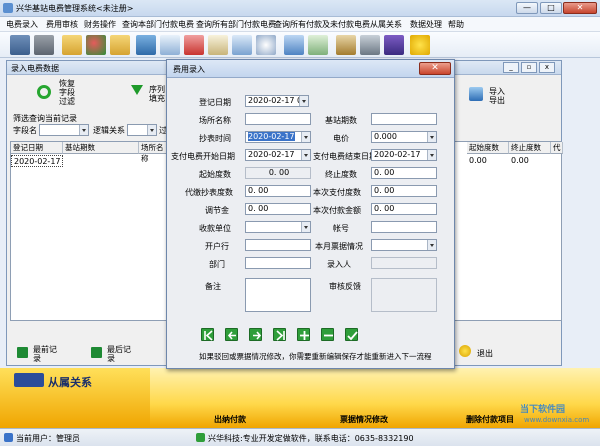  What do you see at coordinates (278, 173) in the screenshot?
I see `start-deg-input: 0. 00` at bounding box center [278, 173].